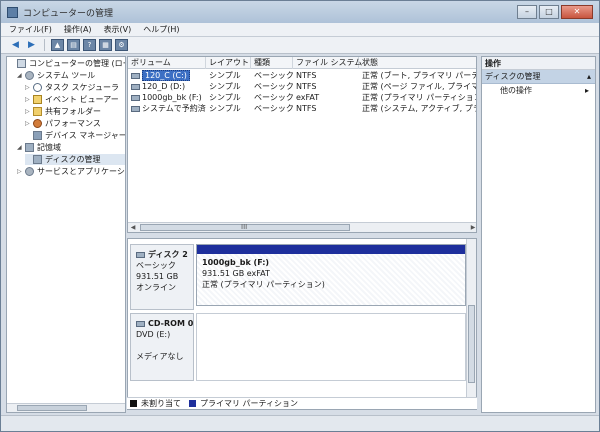 This screenshot has height=432, width=600. What do you see at coordinates (57, 45) in the screenshot?
I see `up-folder-icon: ▲` at bounding box center [57, 45].